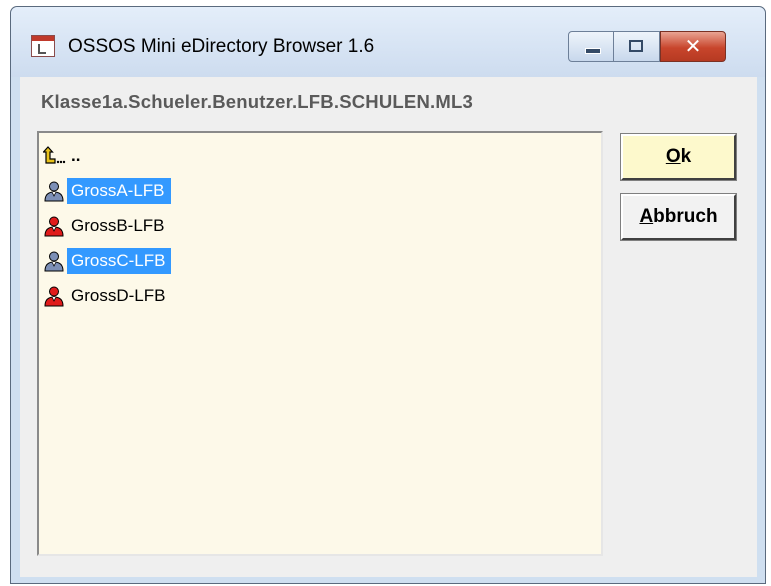 Image resolution: width=771 pixels, height=586 pixels. I want to click on close-button: ✕, so click(693, 46).